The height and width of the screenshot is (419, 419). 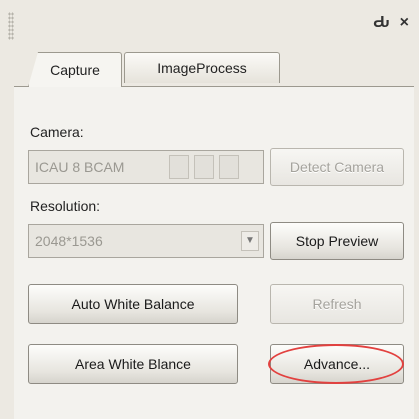 What do you see at coordinates (404, 23) in the screenshot?
I see `close-icon: ×` at bounding box center [404, 23].